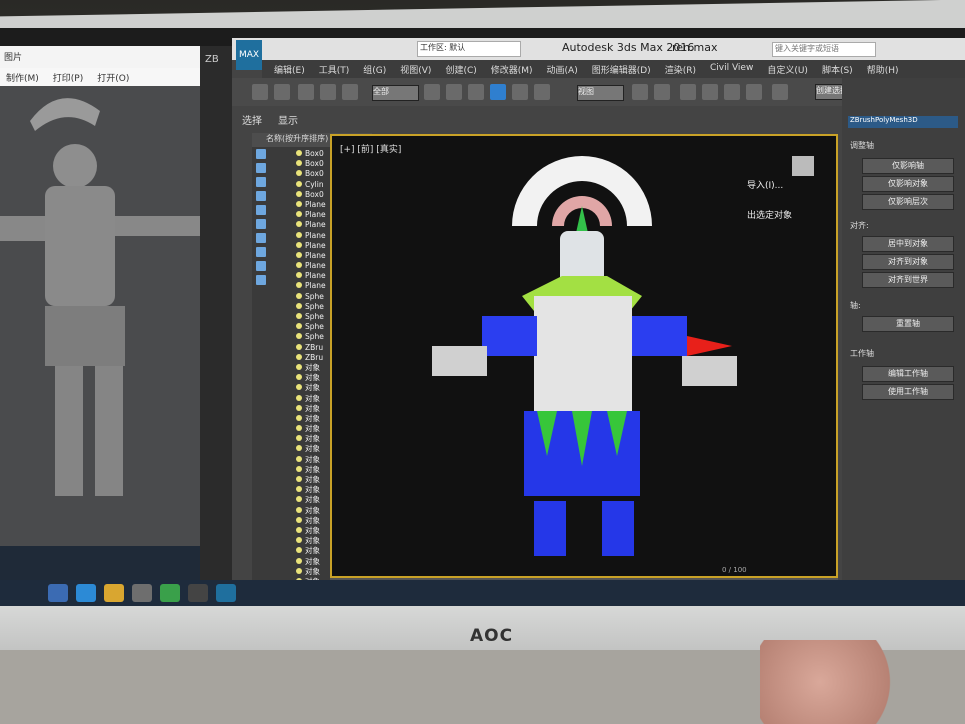 This screenshot has height=724, width=965. Describe the element at coordinates (837, 69) in the screenshot. I see `menu-item: 脚本(S)` at that location.